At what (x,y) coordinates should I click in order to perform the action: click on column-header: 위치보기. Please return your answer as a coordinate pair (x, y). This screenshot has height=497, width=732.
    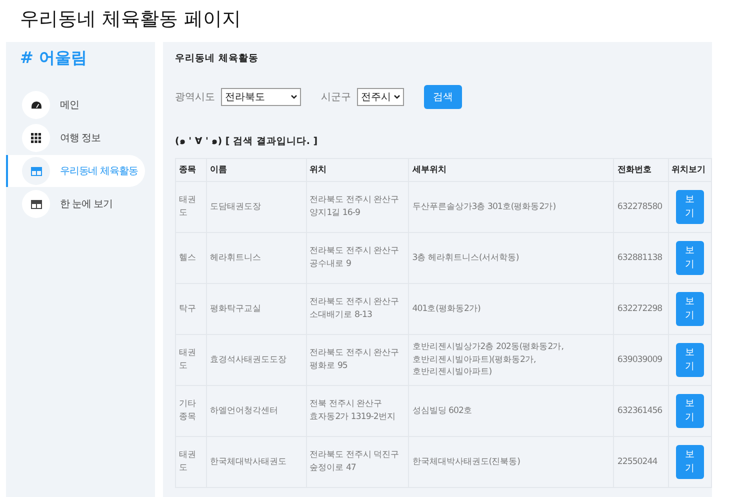
    Looking at the image, I should click on (690, 170).